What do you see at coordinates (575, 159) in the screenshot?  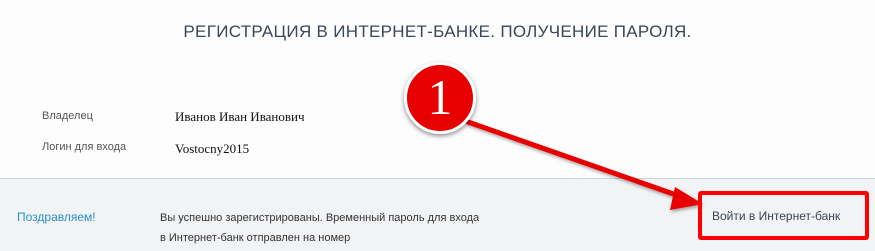 I see `arrow-shaft` at bounding box center [575, 159].